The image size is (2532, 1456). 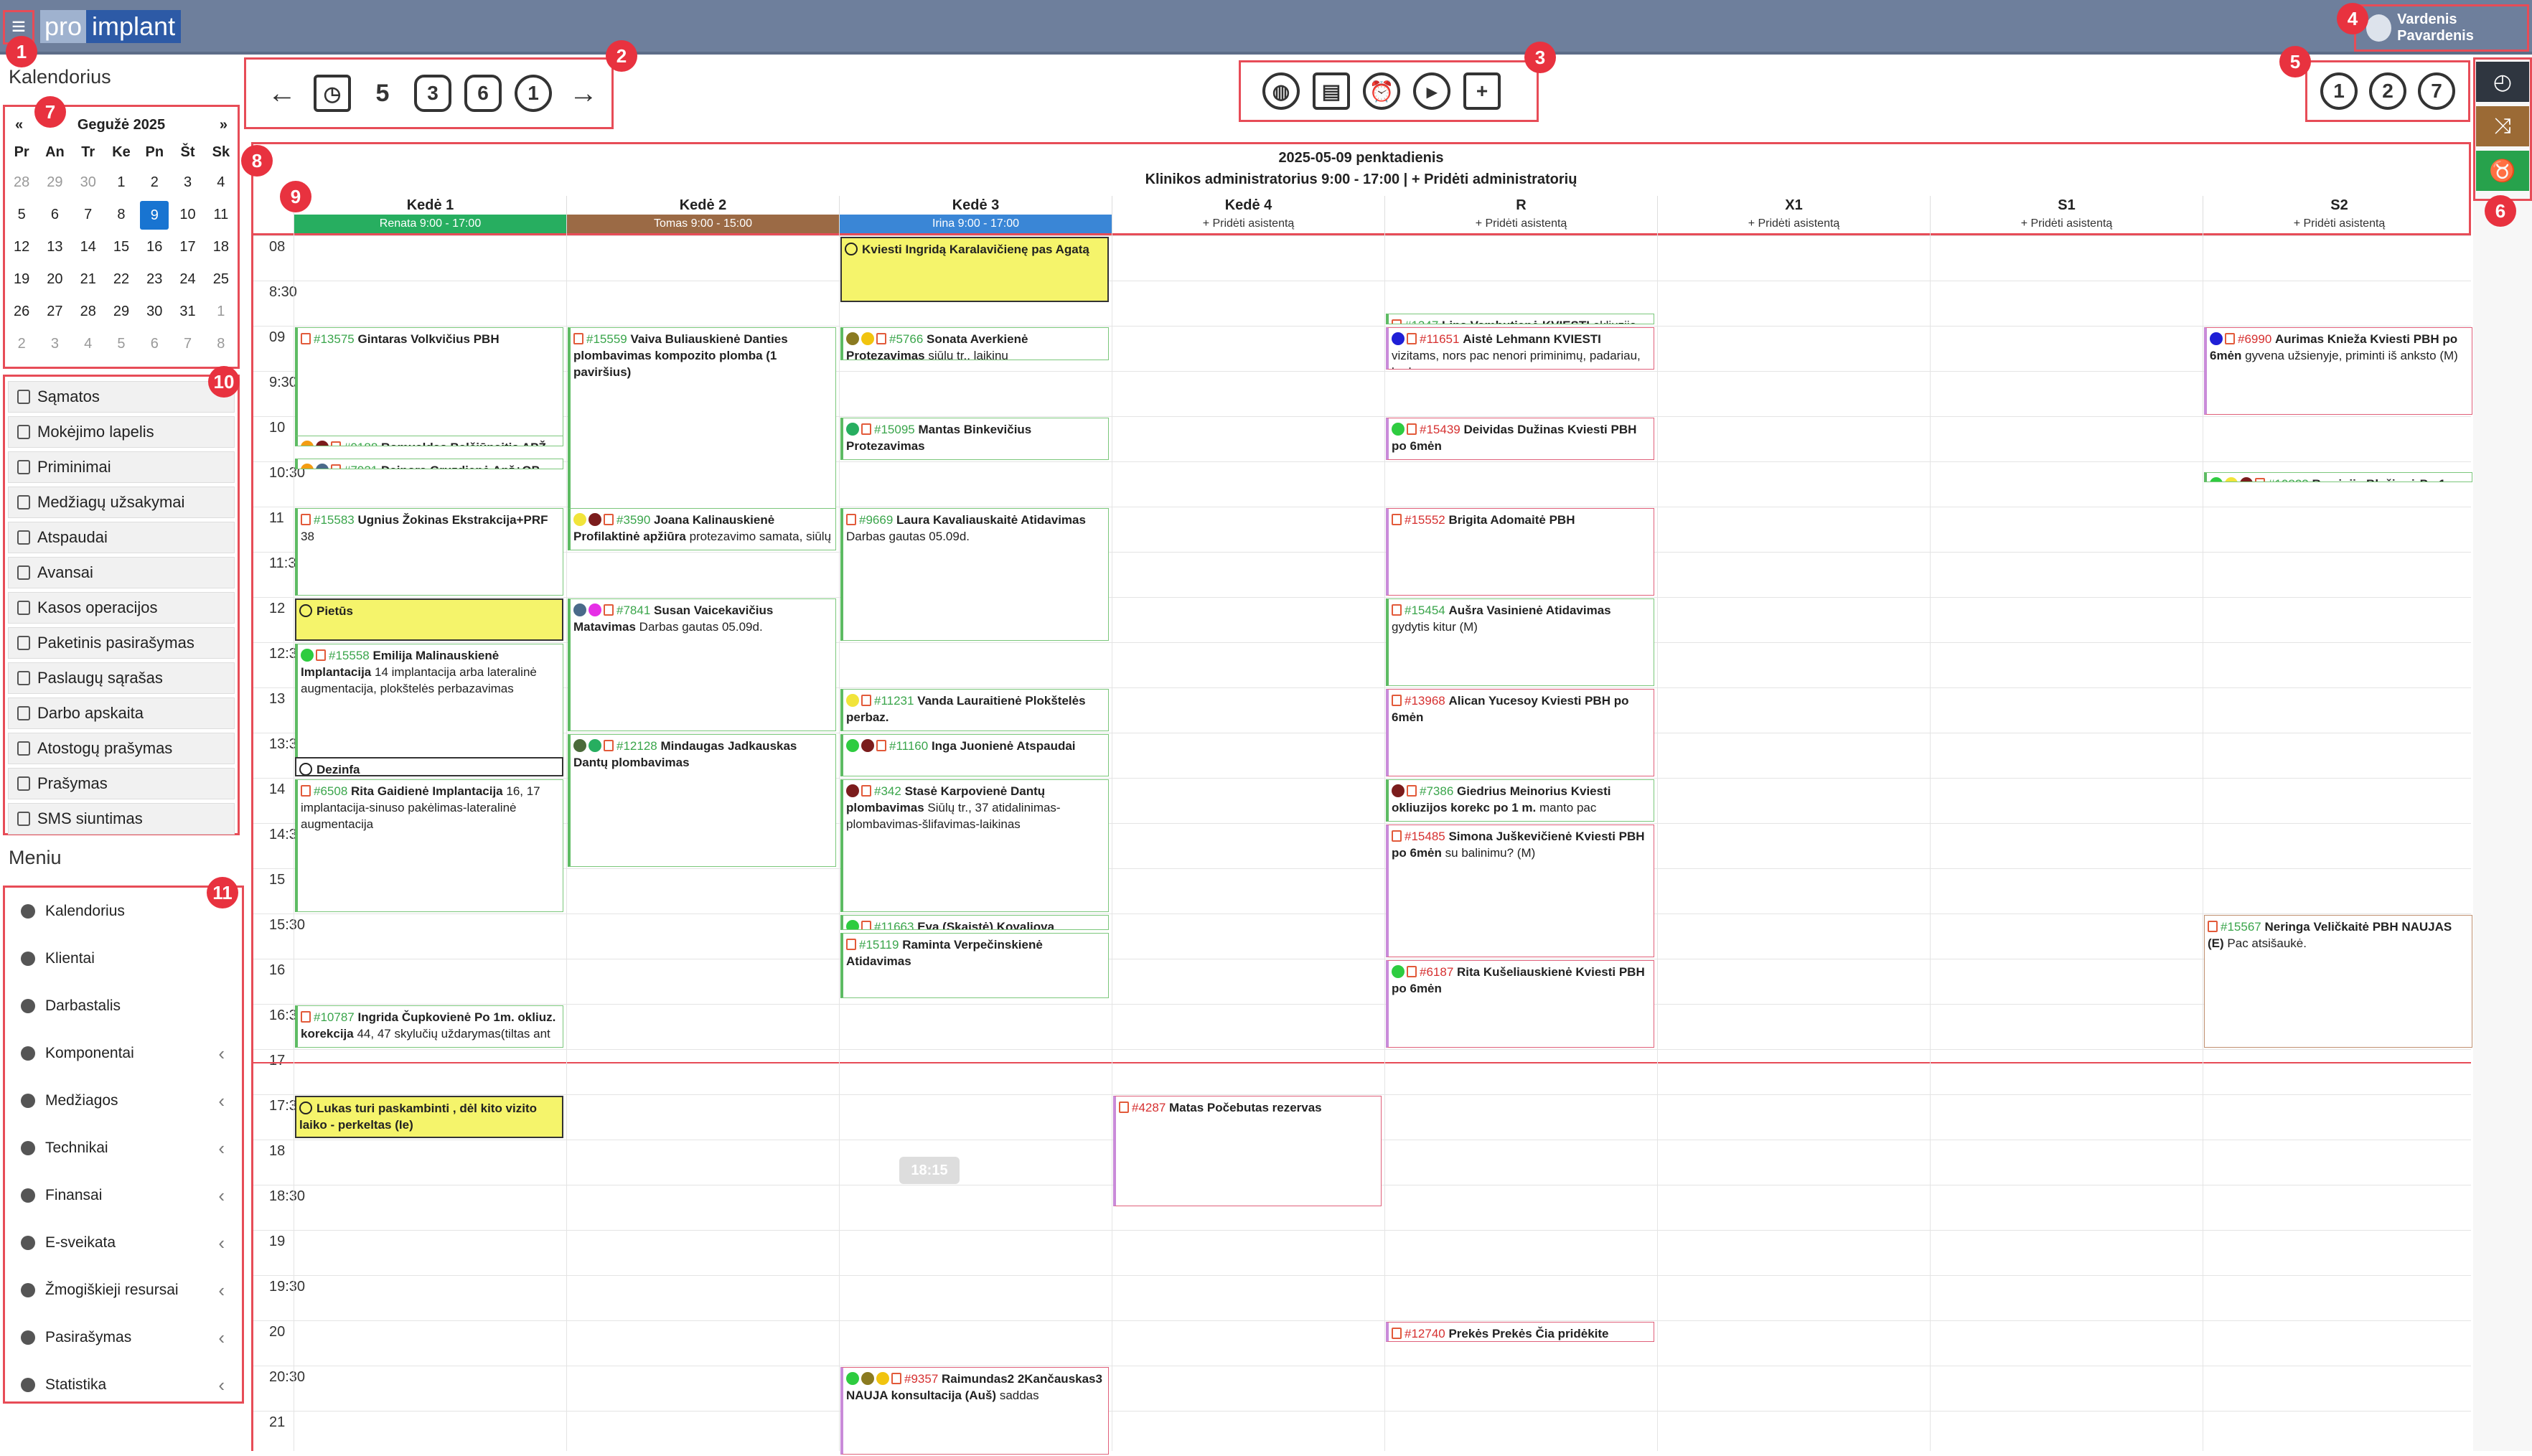 I want to click on history-icon: ◴, so click(x=2502, y=82).